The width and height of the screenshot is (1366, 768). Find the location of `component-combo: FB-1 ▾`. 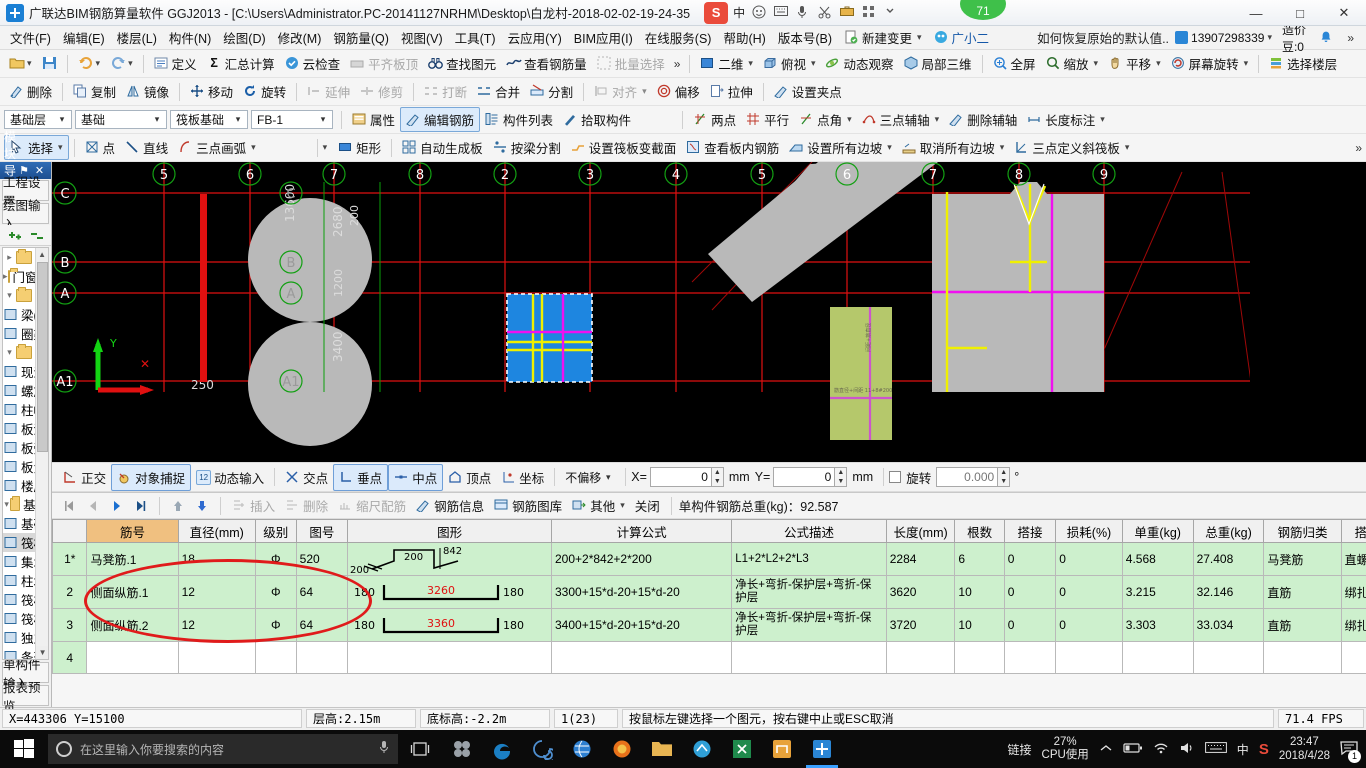

component-combo: FB-1 ▾ is located at coordinates (292, 119).